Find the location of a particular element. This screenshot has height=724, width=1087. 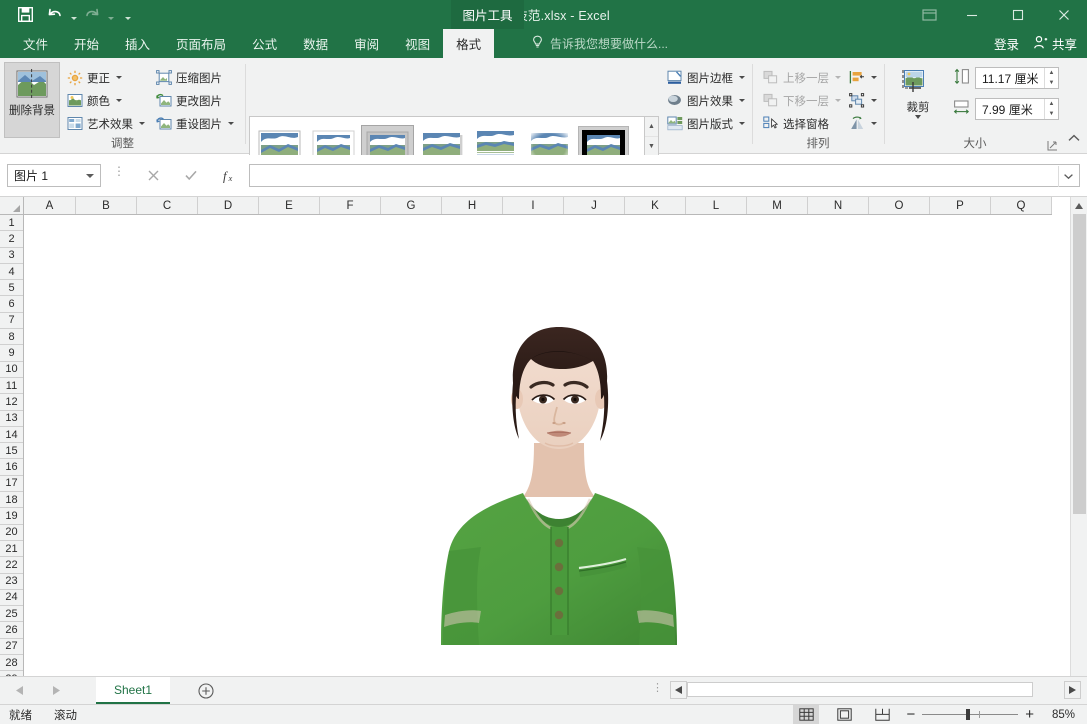

selection-pane-button: 选择窗格 is located at coordinates (795, 123).